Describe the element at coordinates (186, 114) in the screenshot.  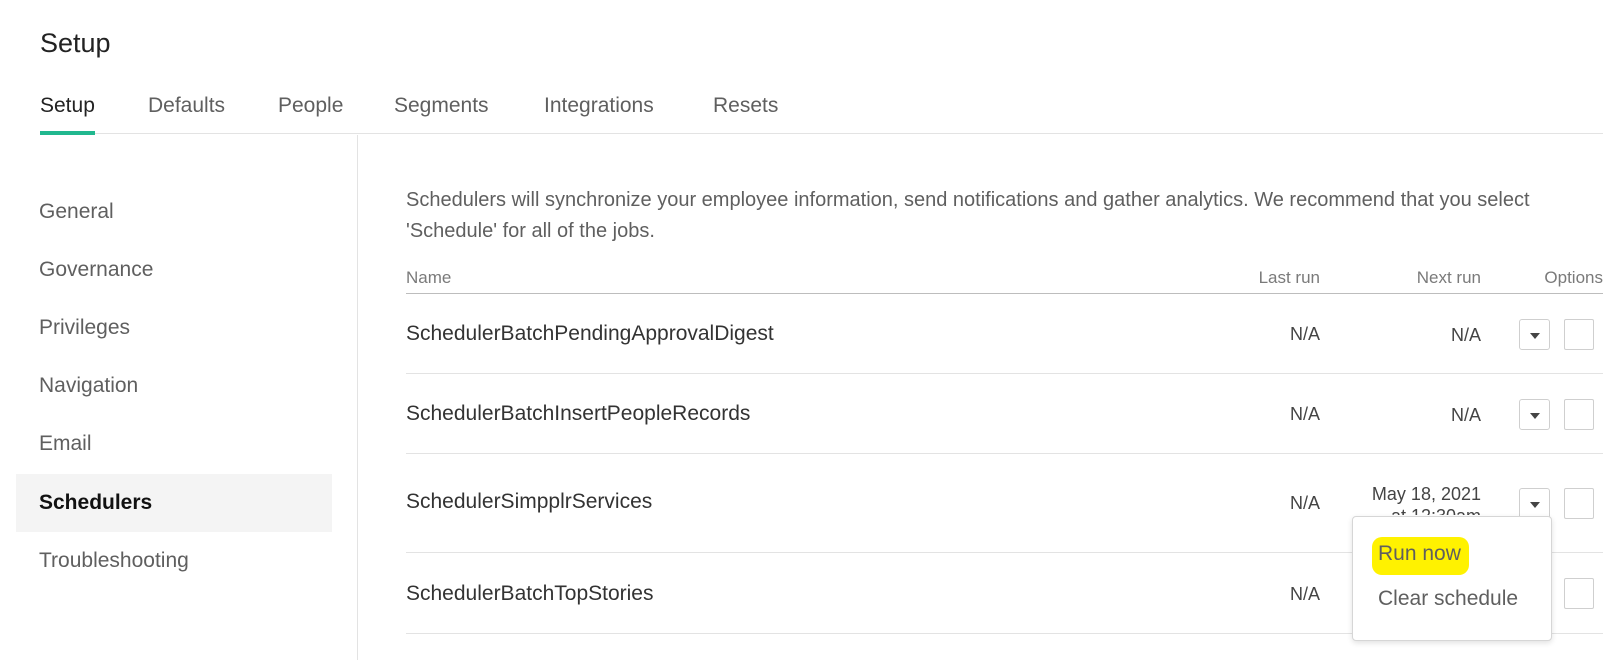
I see `tab-defaults: Defaults` at that location.